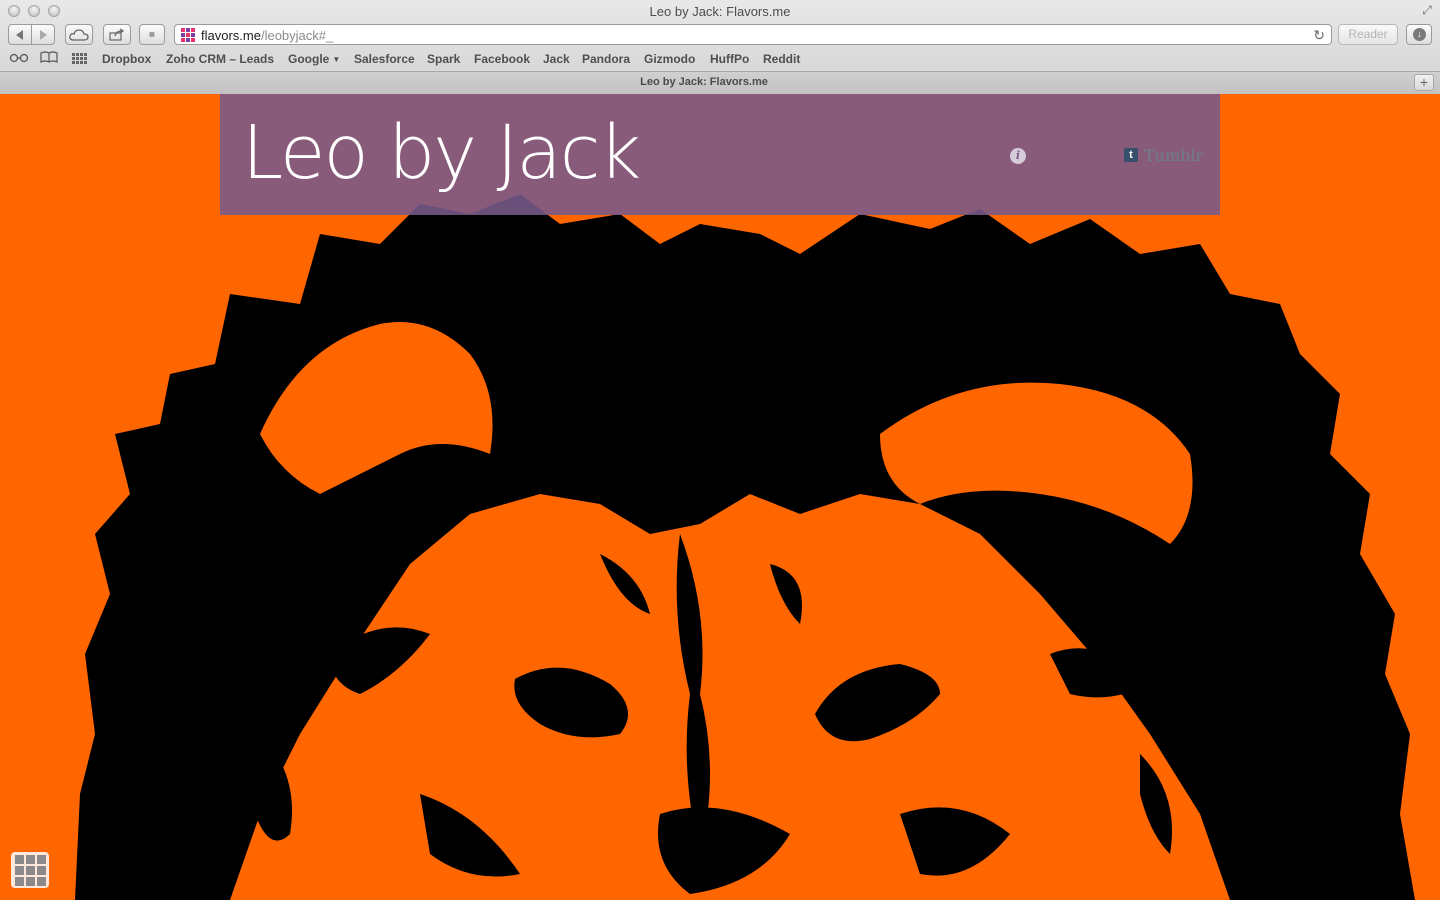 This screenshot has height=900, width=1440. I want to click on download-arrow-icon: ↓, so click(1419, 34).